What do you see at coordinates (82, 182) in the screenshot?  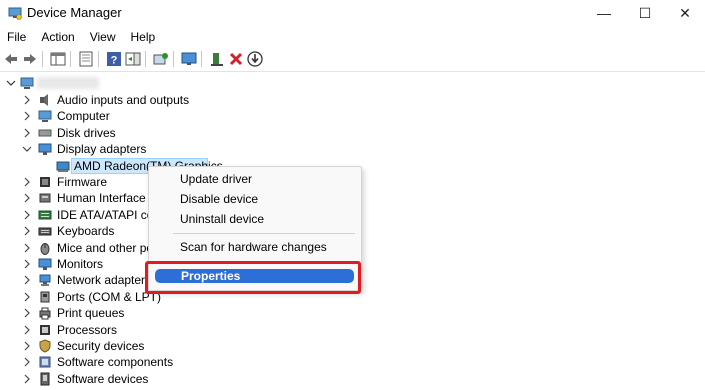 I see `tree-item-label: Firmware` at bounding box center [82, 182].